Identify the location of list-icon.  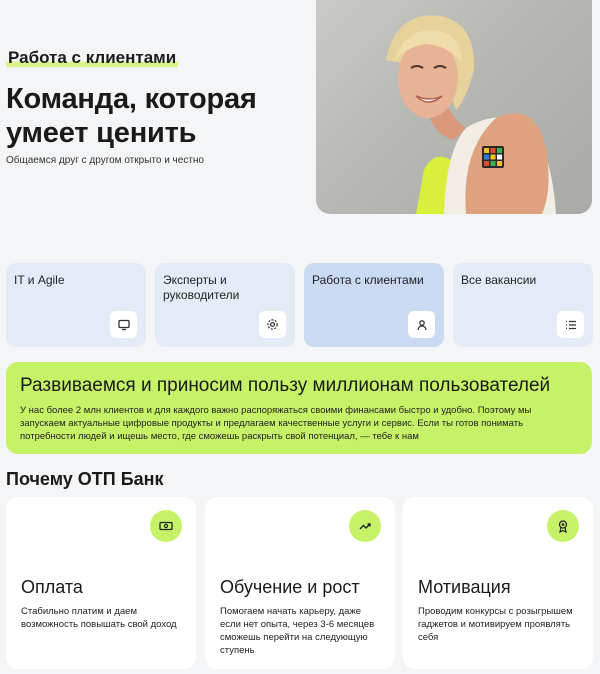
(570, 324).